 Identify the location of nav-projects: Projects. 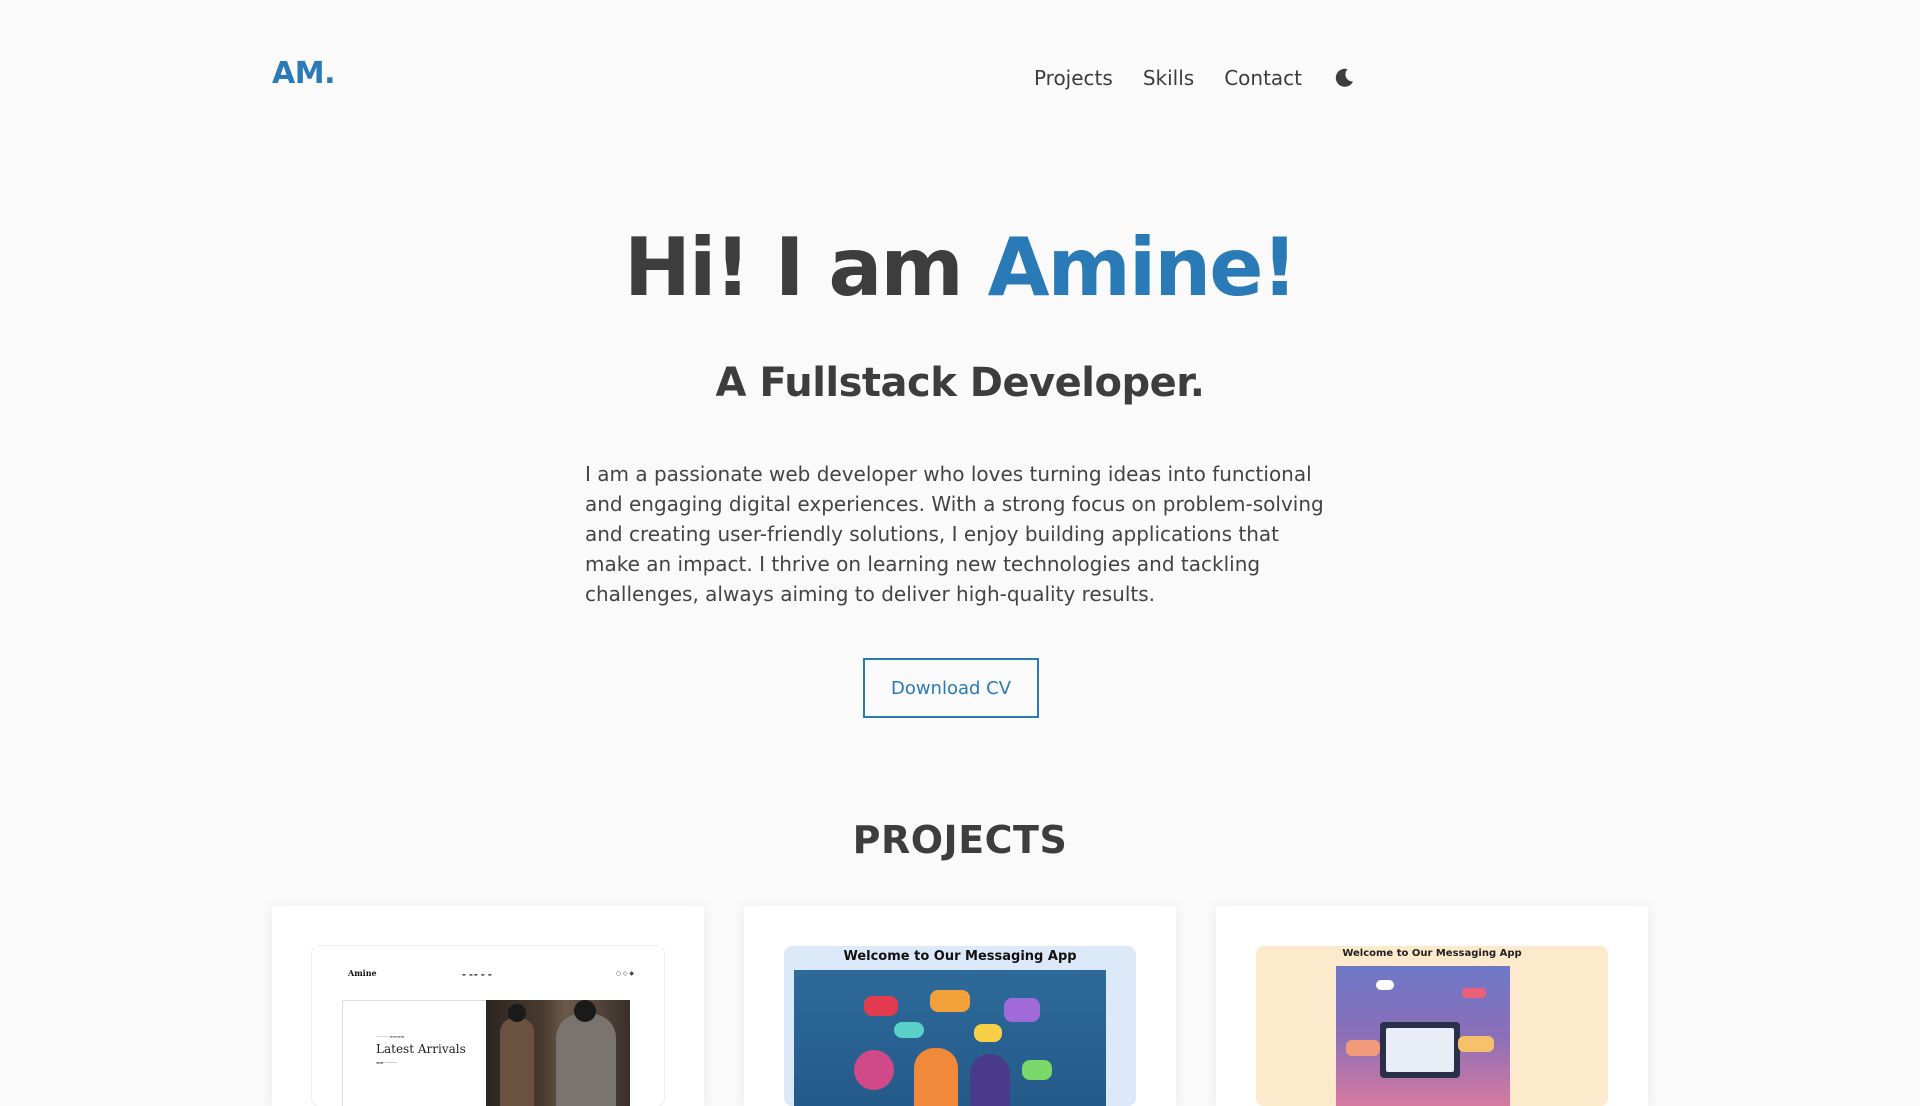
(1073, 78).